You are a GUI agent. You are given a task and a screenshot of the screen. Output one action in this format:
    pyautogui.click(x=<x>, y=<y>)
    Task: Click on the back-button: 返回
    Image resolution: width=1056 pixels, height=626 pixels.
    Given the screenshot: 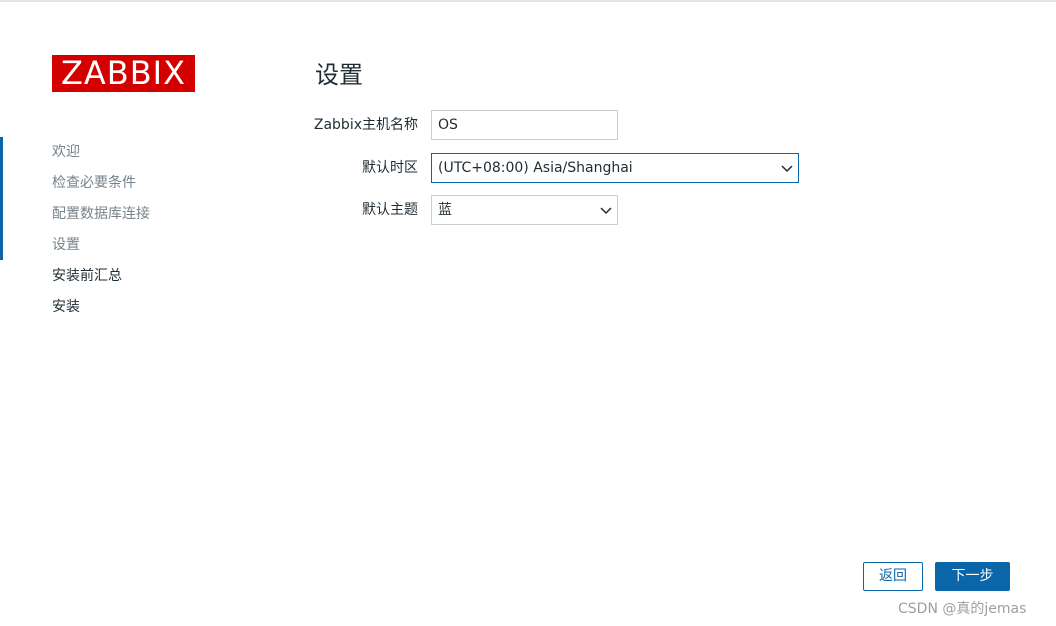 What is the action you would take?
    pyautogui.click(x=893, y=576)
    